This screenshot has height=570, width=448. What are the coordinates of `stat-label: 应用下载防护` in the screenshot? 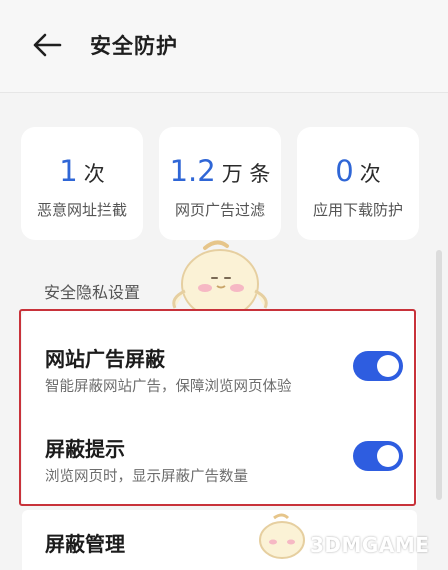 It's located at (357, 210).